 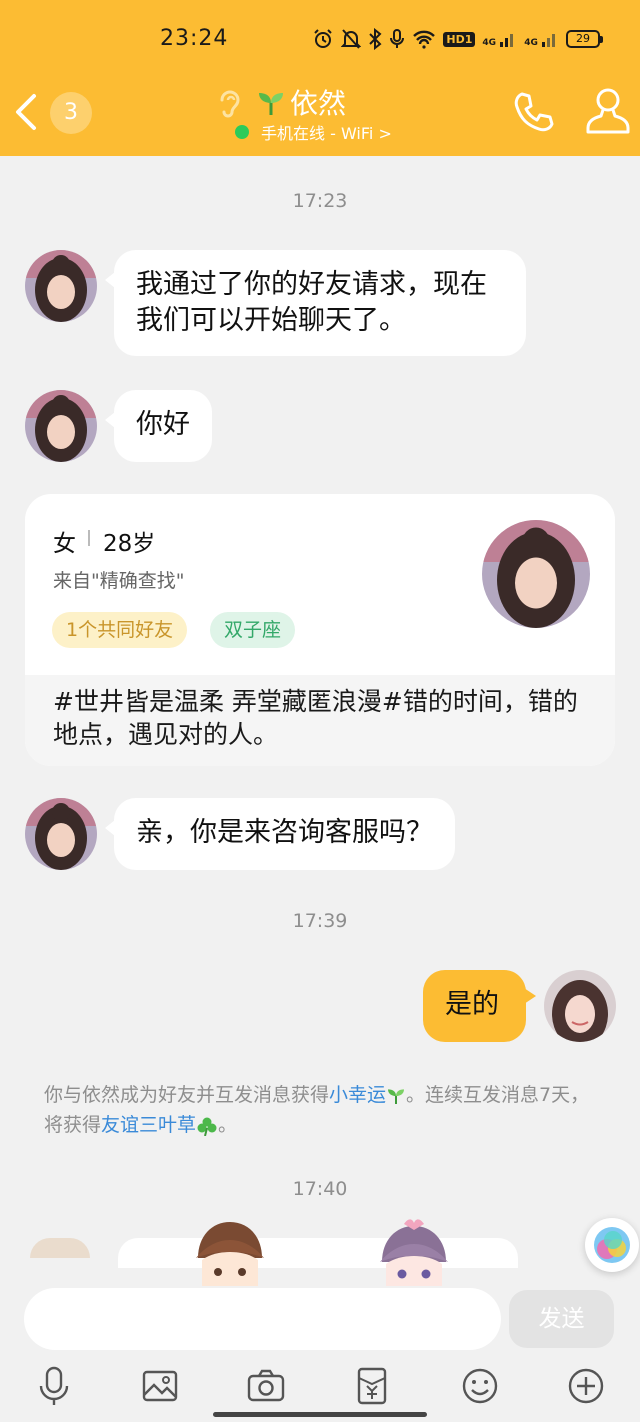 I want to click on status-icons: HD1 4G 4G 29, so click(x=457, y=39).